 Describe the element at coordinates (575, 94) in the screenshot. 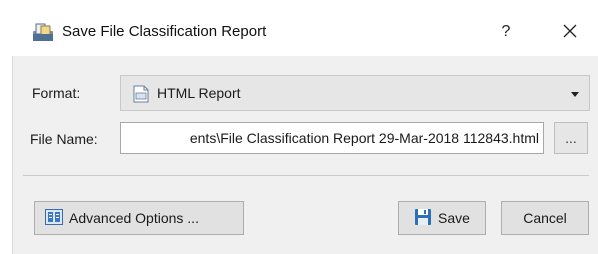

I see `chevron-down-icon` at that location.